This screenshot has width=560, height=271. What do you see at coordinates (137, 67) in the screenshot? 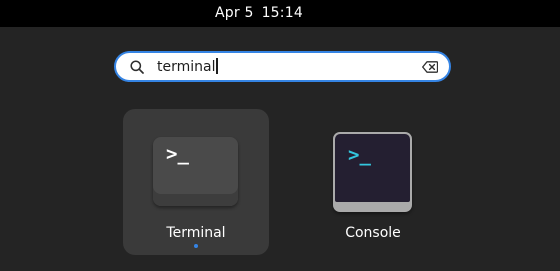
I see `search-icon` at bounding box center [137, 67].